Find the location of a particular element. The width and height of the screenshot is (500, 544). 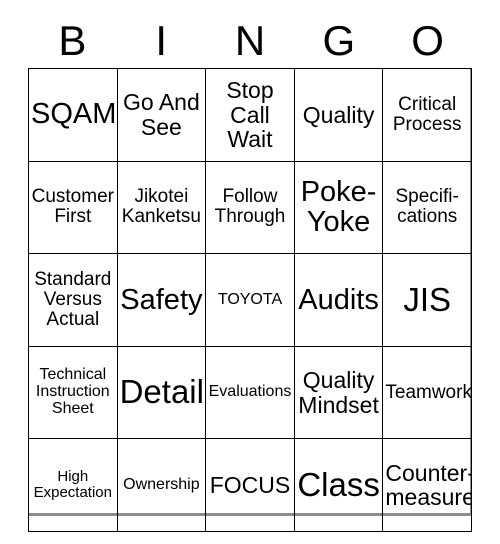

bingo-cell: Safety is located at coordinates (161, 300).